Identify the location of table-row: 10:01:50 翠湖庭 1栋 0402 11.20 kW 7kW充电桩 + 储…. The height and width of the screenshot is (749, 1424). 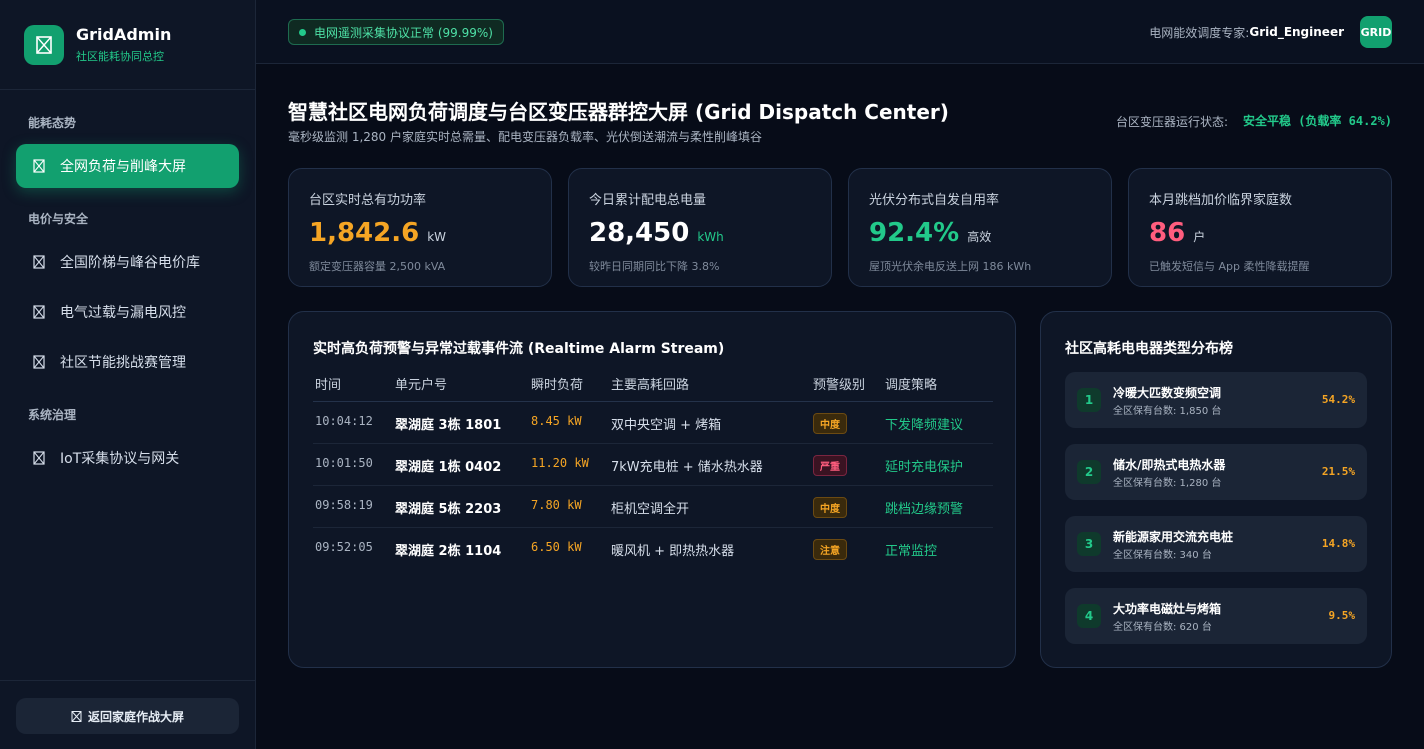
(653, 465).